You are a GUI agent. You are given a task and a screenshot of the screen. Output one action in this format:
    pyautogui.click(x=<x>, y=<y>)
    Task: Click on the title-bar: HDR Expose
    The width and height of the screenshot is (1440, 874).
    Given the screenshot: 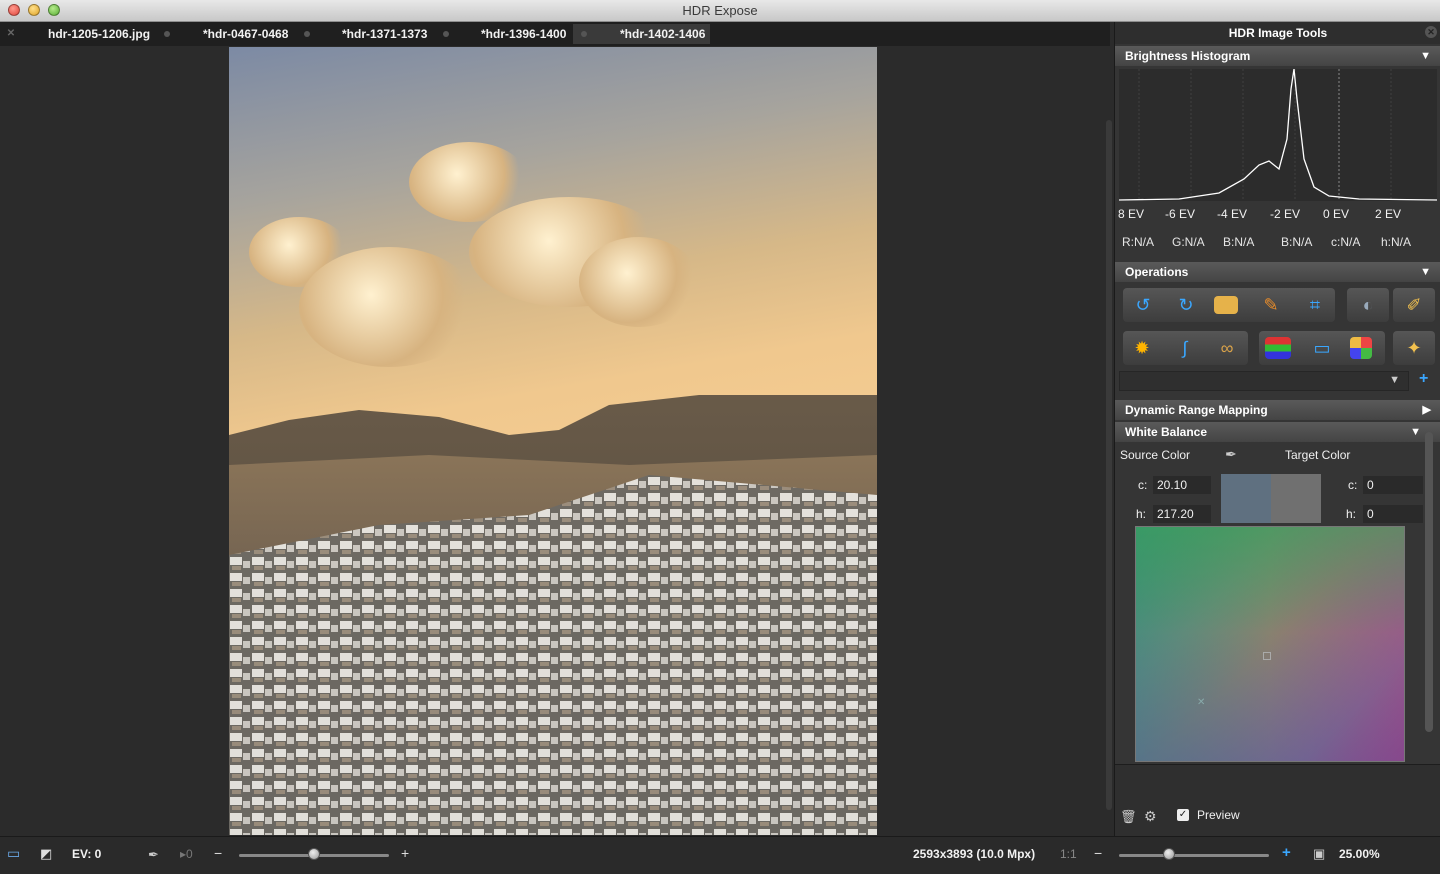 What is the action you would take?
    pyautogui.click(x=720, y=11)
    